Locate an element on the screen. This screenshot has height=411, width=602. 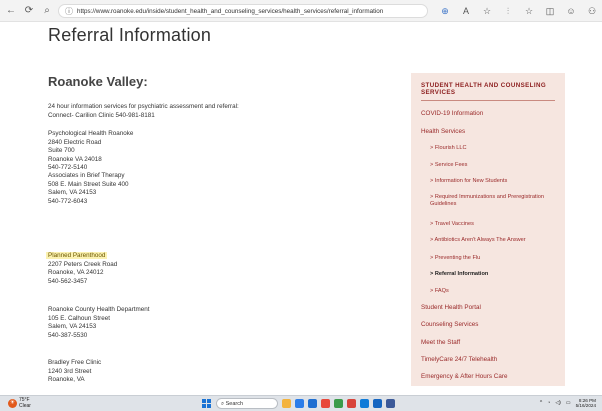
favorite-star-icon: ☆ is located at coordinates (487, 11).